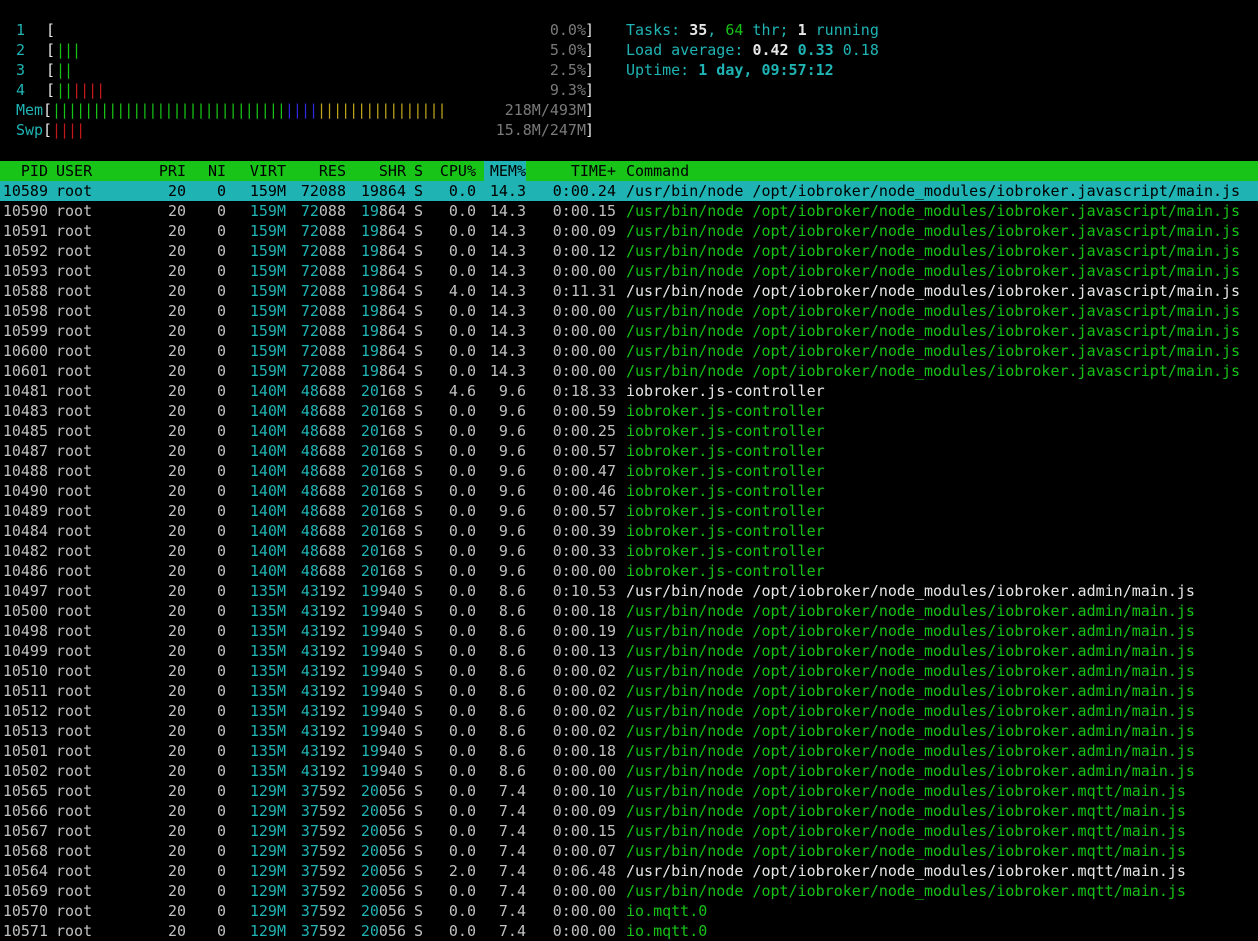 This screenshot has height=941, width=1258. What do you see at coordinates (267, 331) in the screenshot?
I see `cell-virt: 159M` at bounding box center [267, 331].